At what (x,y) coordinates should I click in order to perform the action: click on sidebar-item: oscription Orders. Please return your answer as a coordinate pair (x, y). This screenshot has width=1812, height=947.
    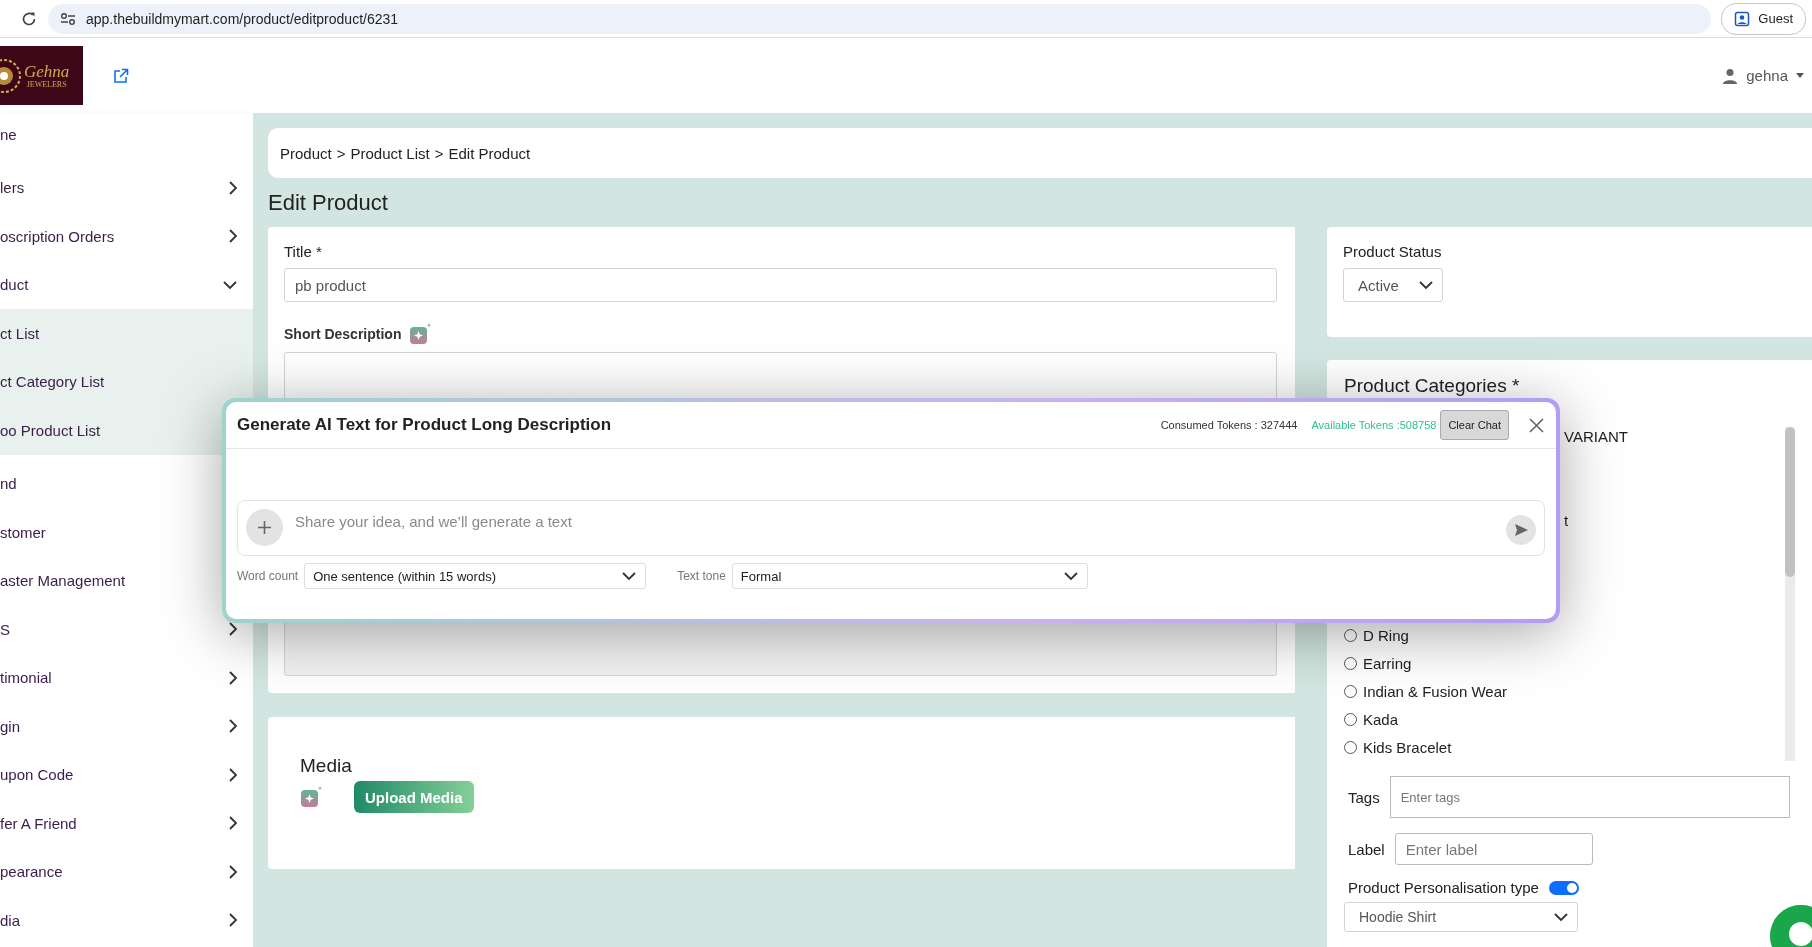
    Looking at the image, I should click on (114, 236).